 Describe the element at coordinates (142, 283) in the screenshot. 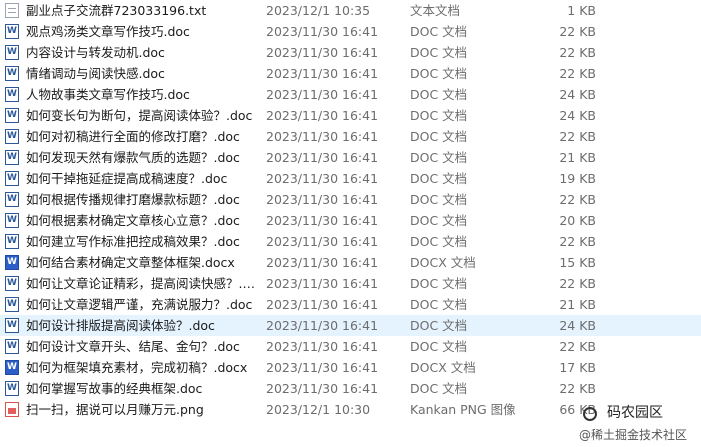

I see `file-name: 如何让文章论证精彩，提高阅读快感？.doc` at that location.